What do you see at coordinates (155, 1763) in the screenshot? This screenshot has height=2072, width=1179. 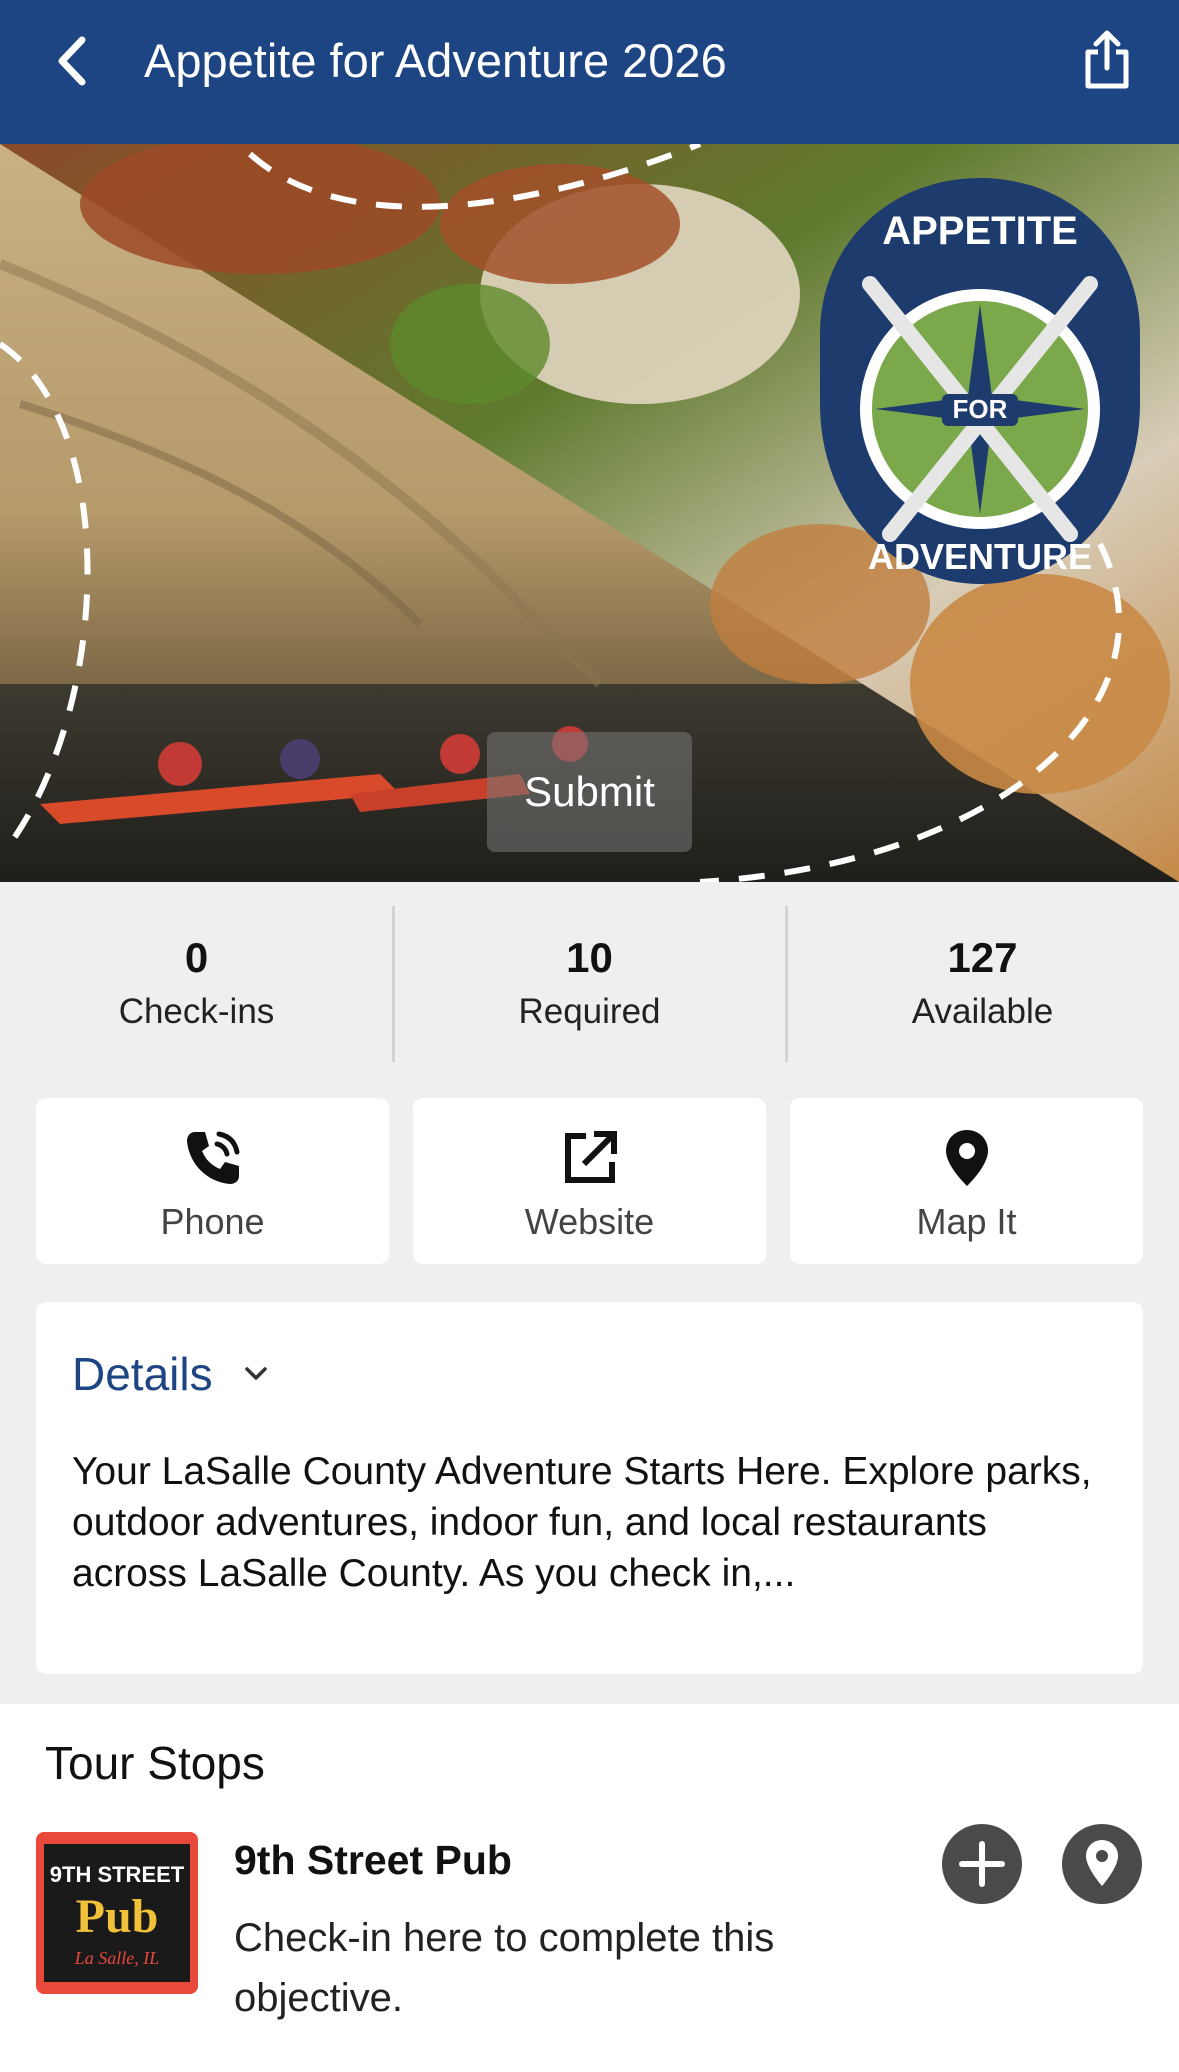 I see `tour-stops-heading: Tour Stops` at bounding box center [155, 1763].